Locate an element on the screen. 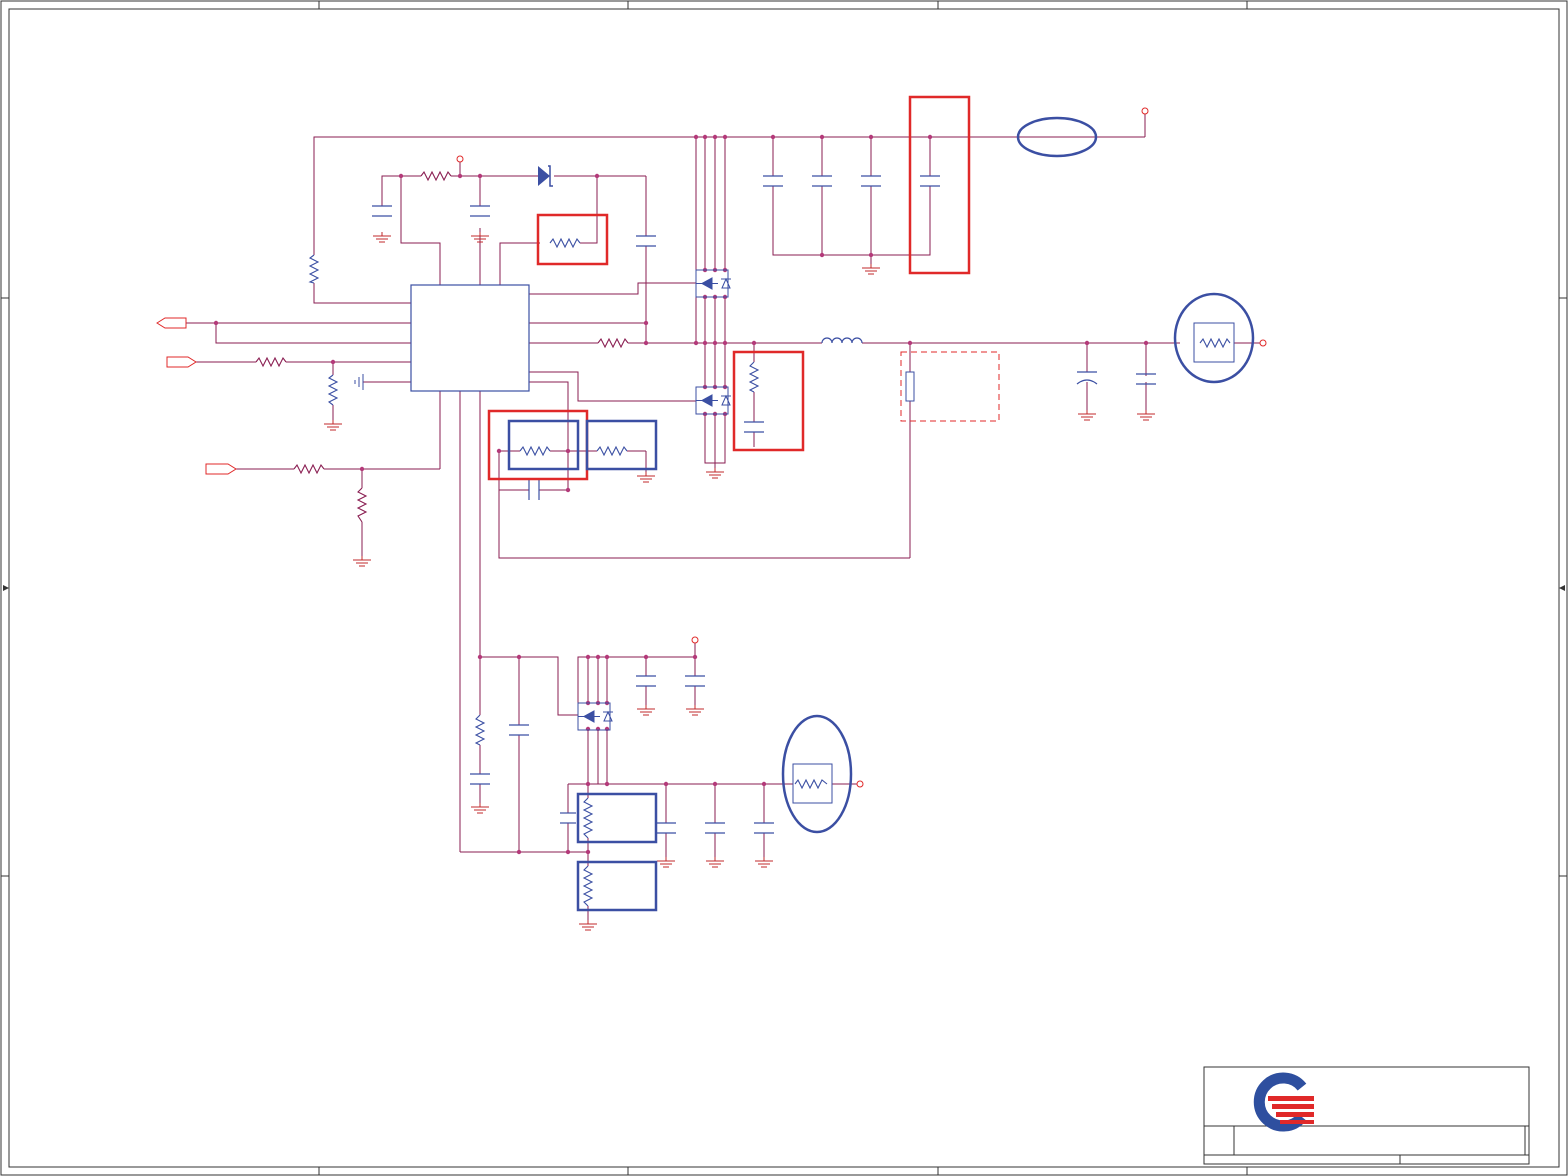 The height and width of the screenshot is (1176, 1568). resistor-ldo-comp is located at coordinates (480, 730).